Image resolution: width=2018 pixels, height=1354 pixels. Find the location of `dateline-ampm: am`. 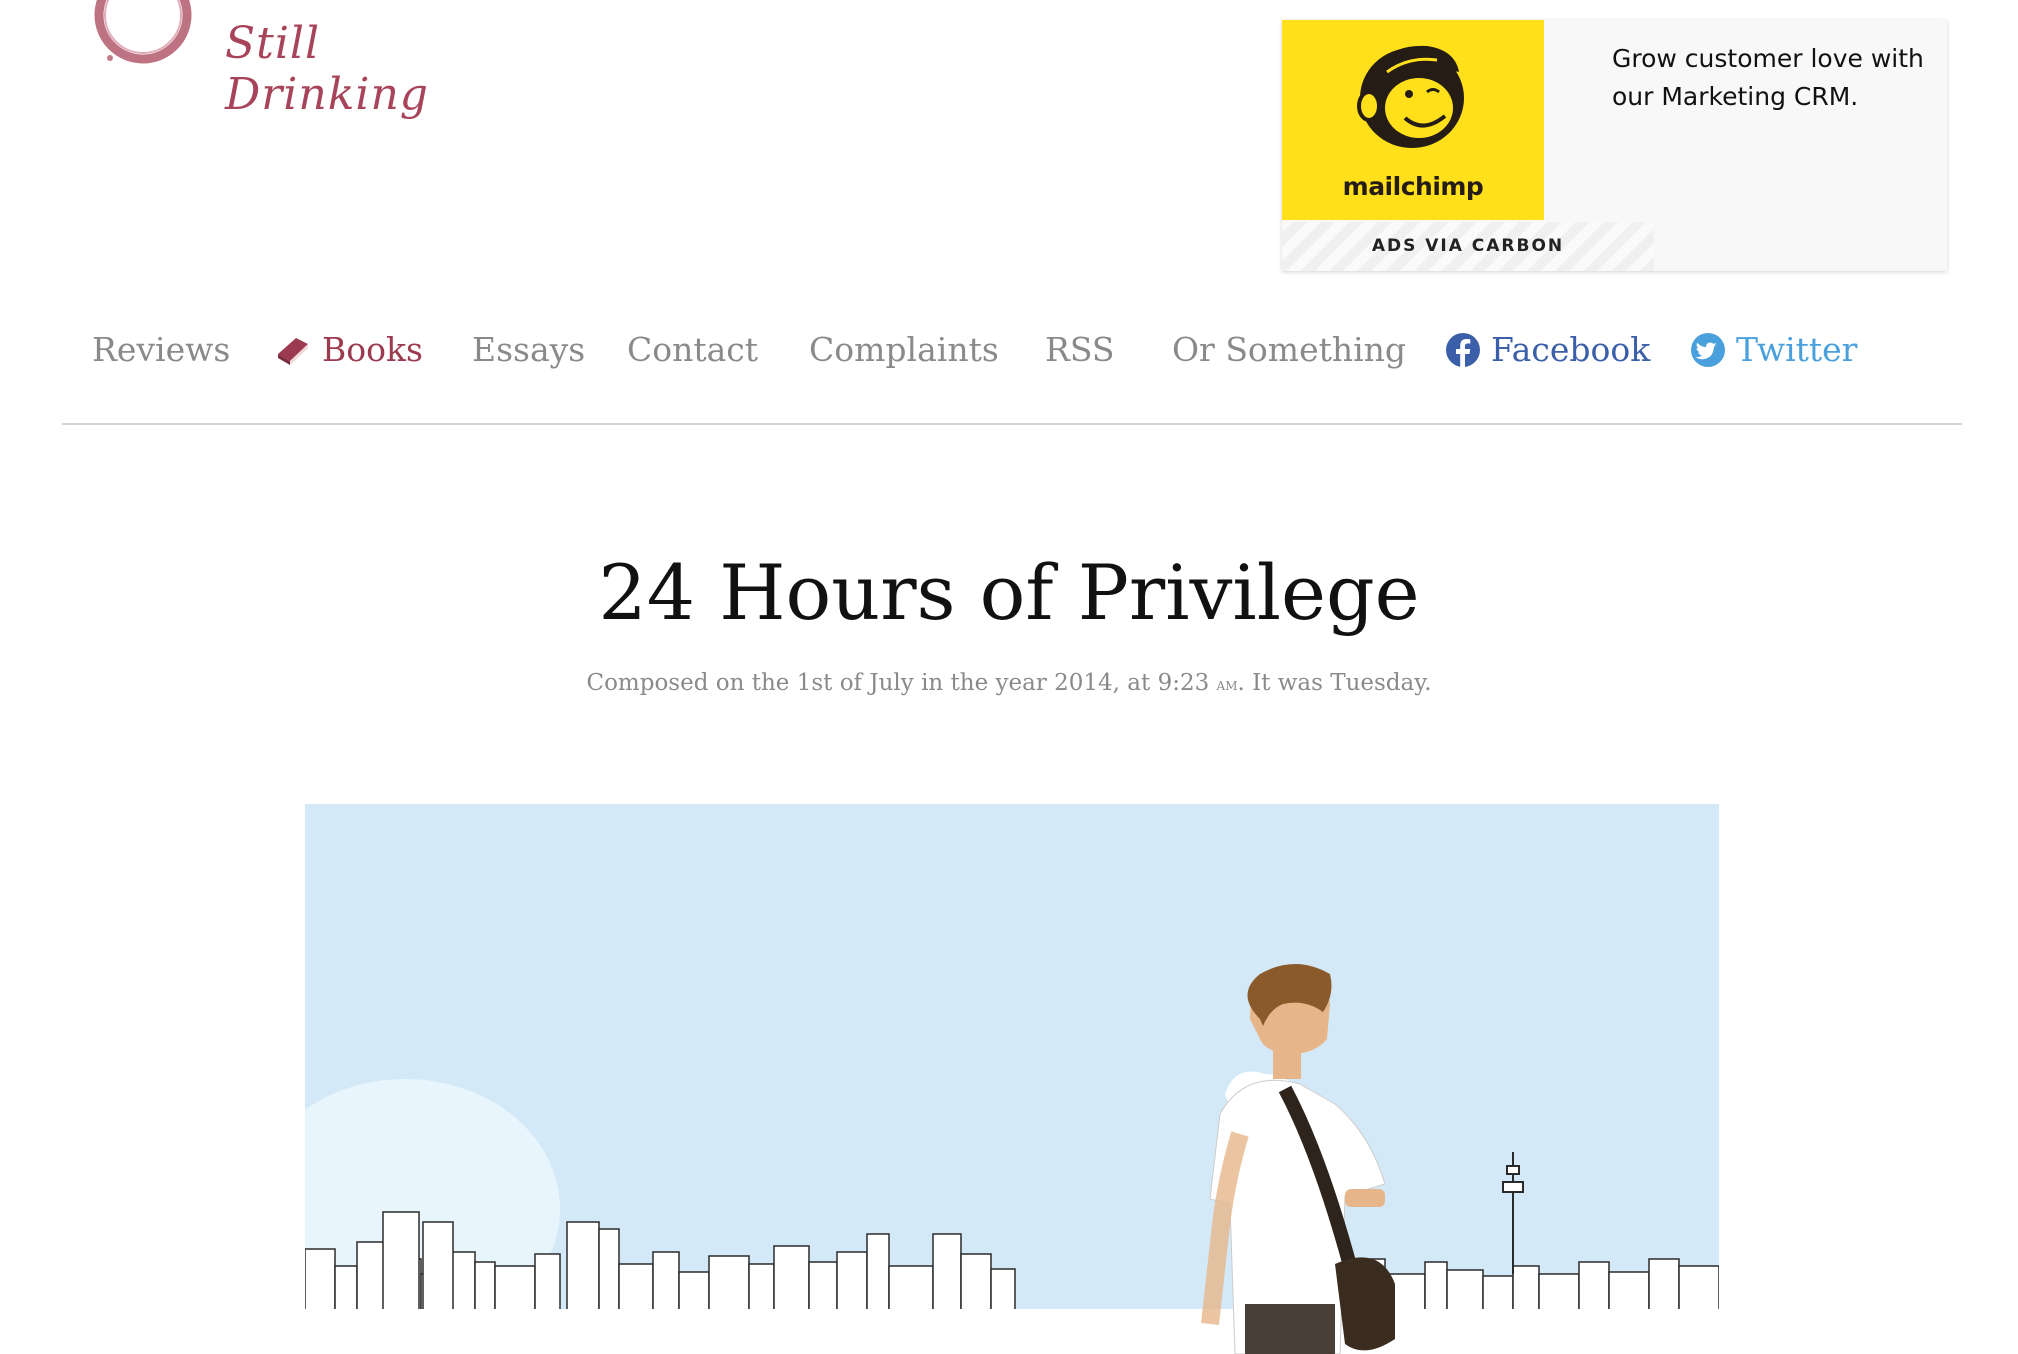

dateline-ampm: am is located at coordinates (1227, 685).